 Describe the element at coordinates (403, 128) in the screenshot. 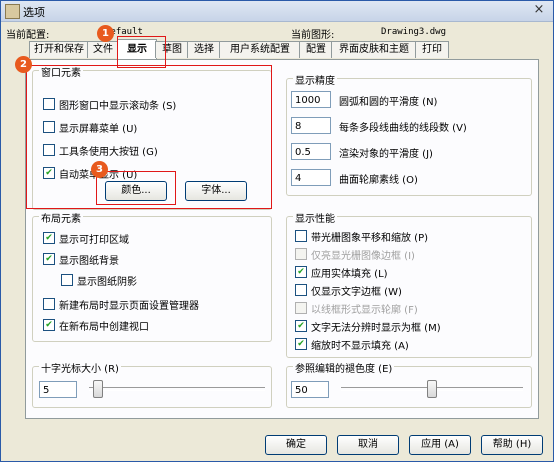

I see `polyline-segments-label: 每条多段线曲线的线段数 (V)` at that location.